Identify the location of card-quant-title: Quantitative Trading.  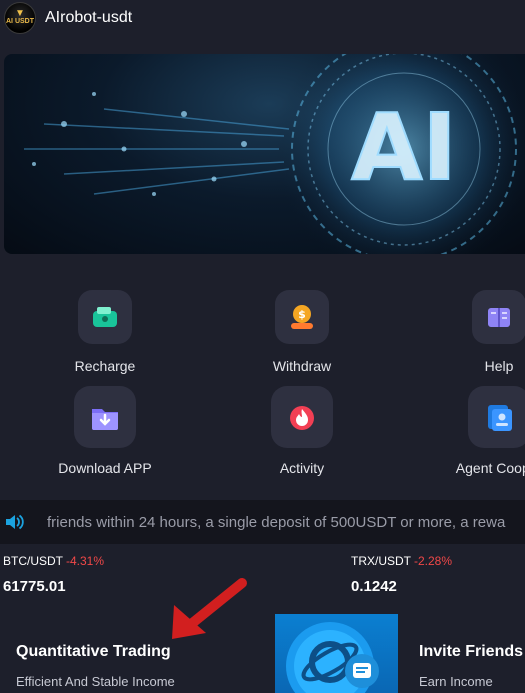
(93, 652).